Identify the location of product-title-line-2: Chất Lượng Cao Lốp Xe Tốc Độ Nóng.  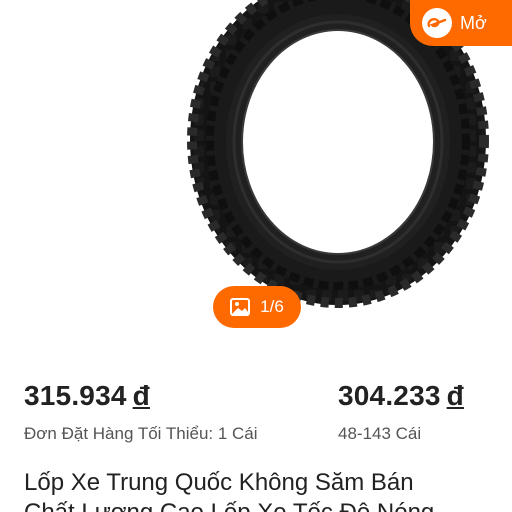
(259, 505).